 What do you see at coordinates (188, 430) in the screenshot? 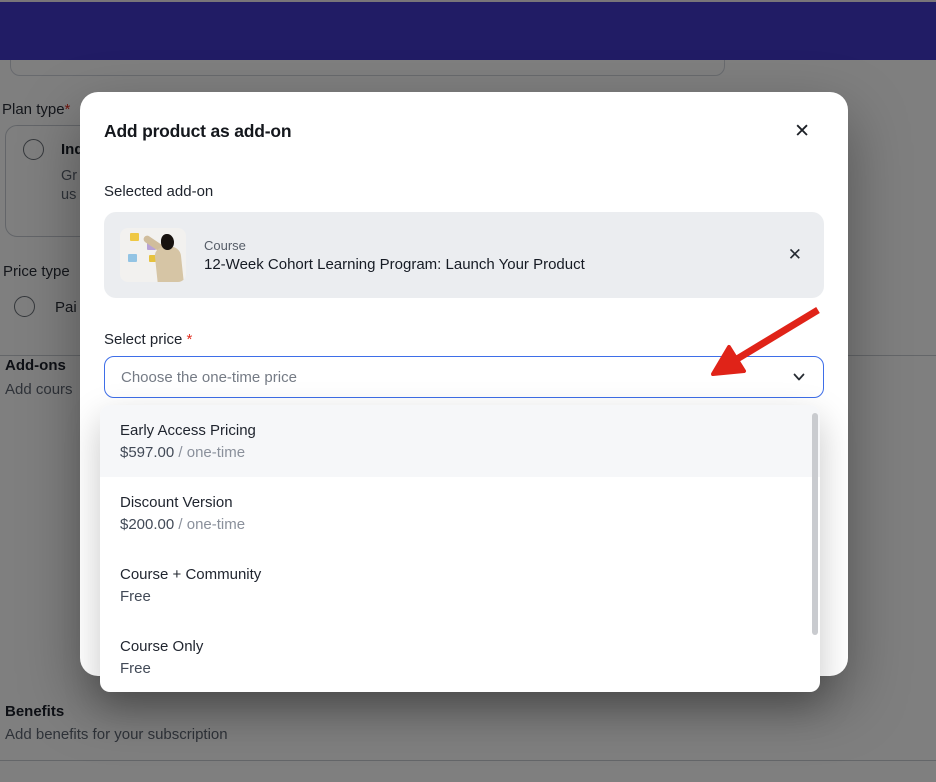
I see `option-name: Early Access Pricing` at bounding box center [188, 430].